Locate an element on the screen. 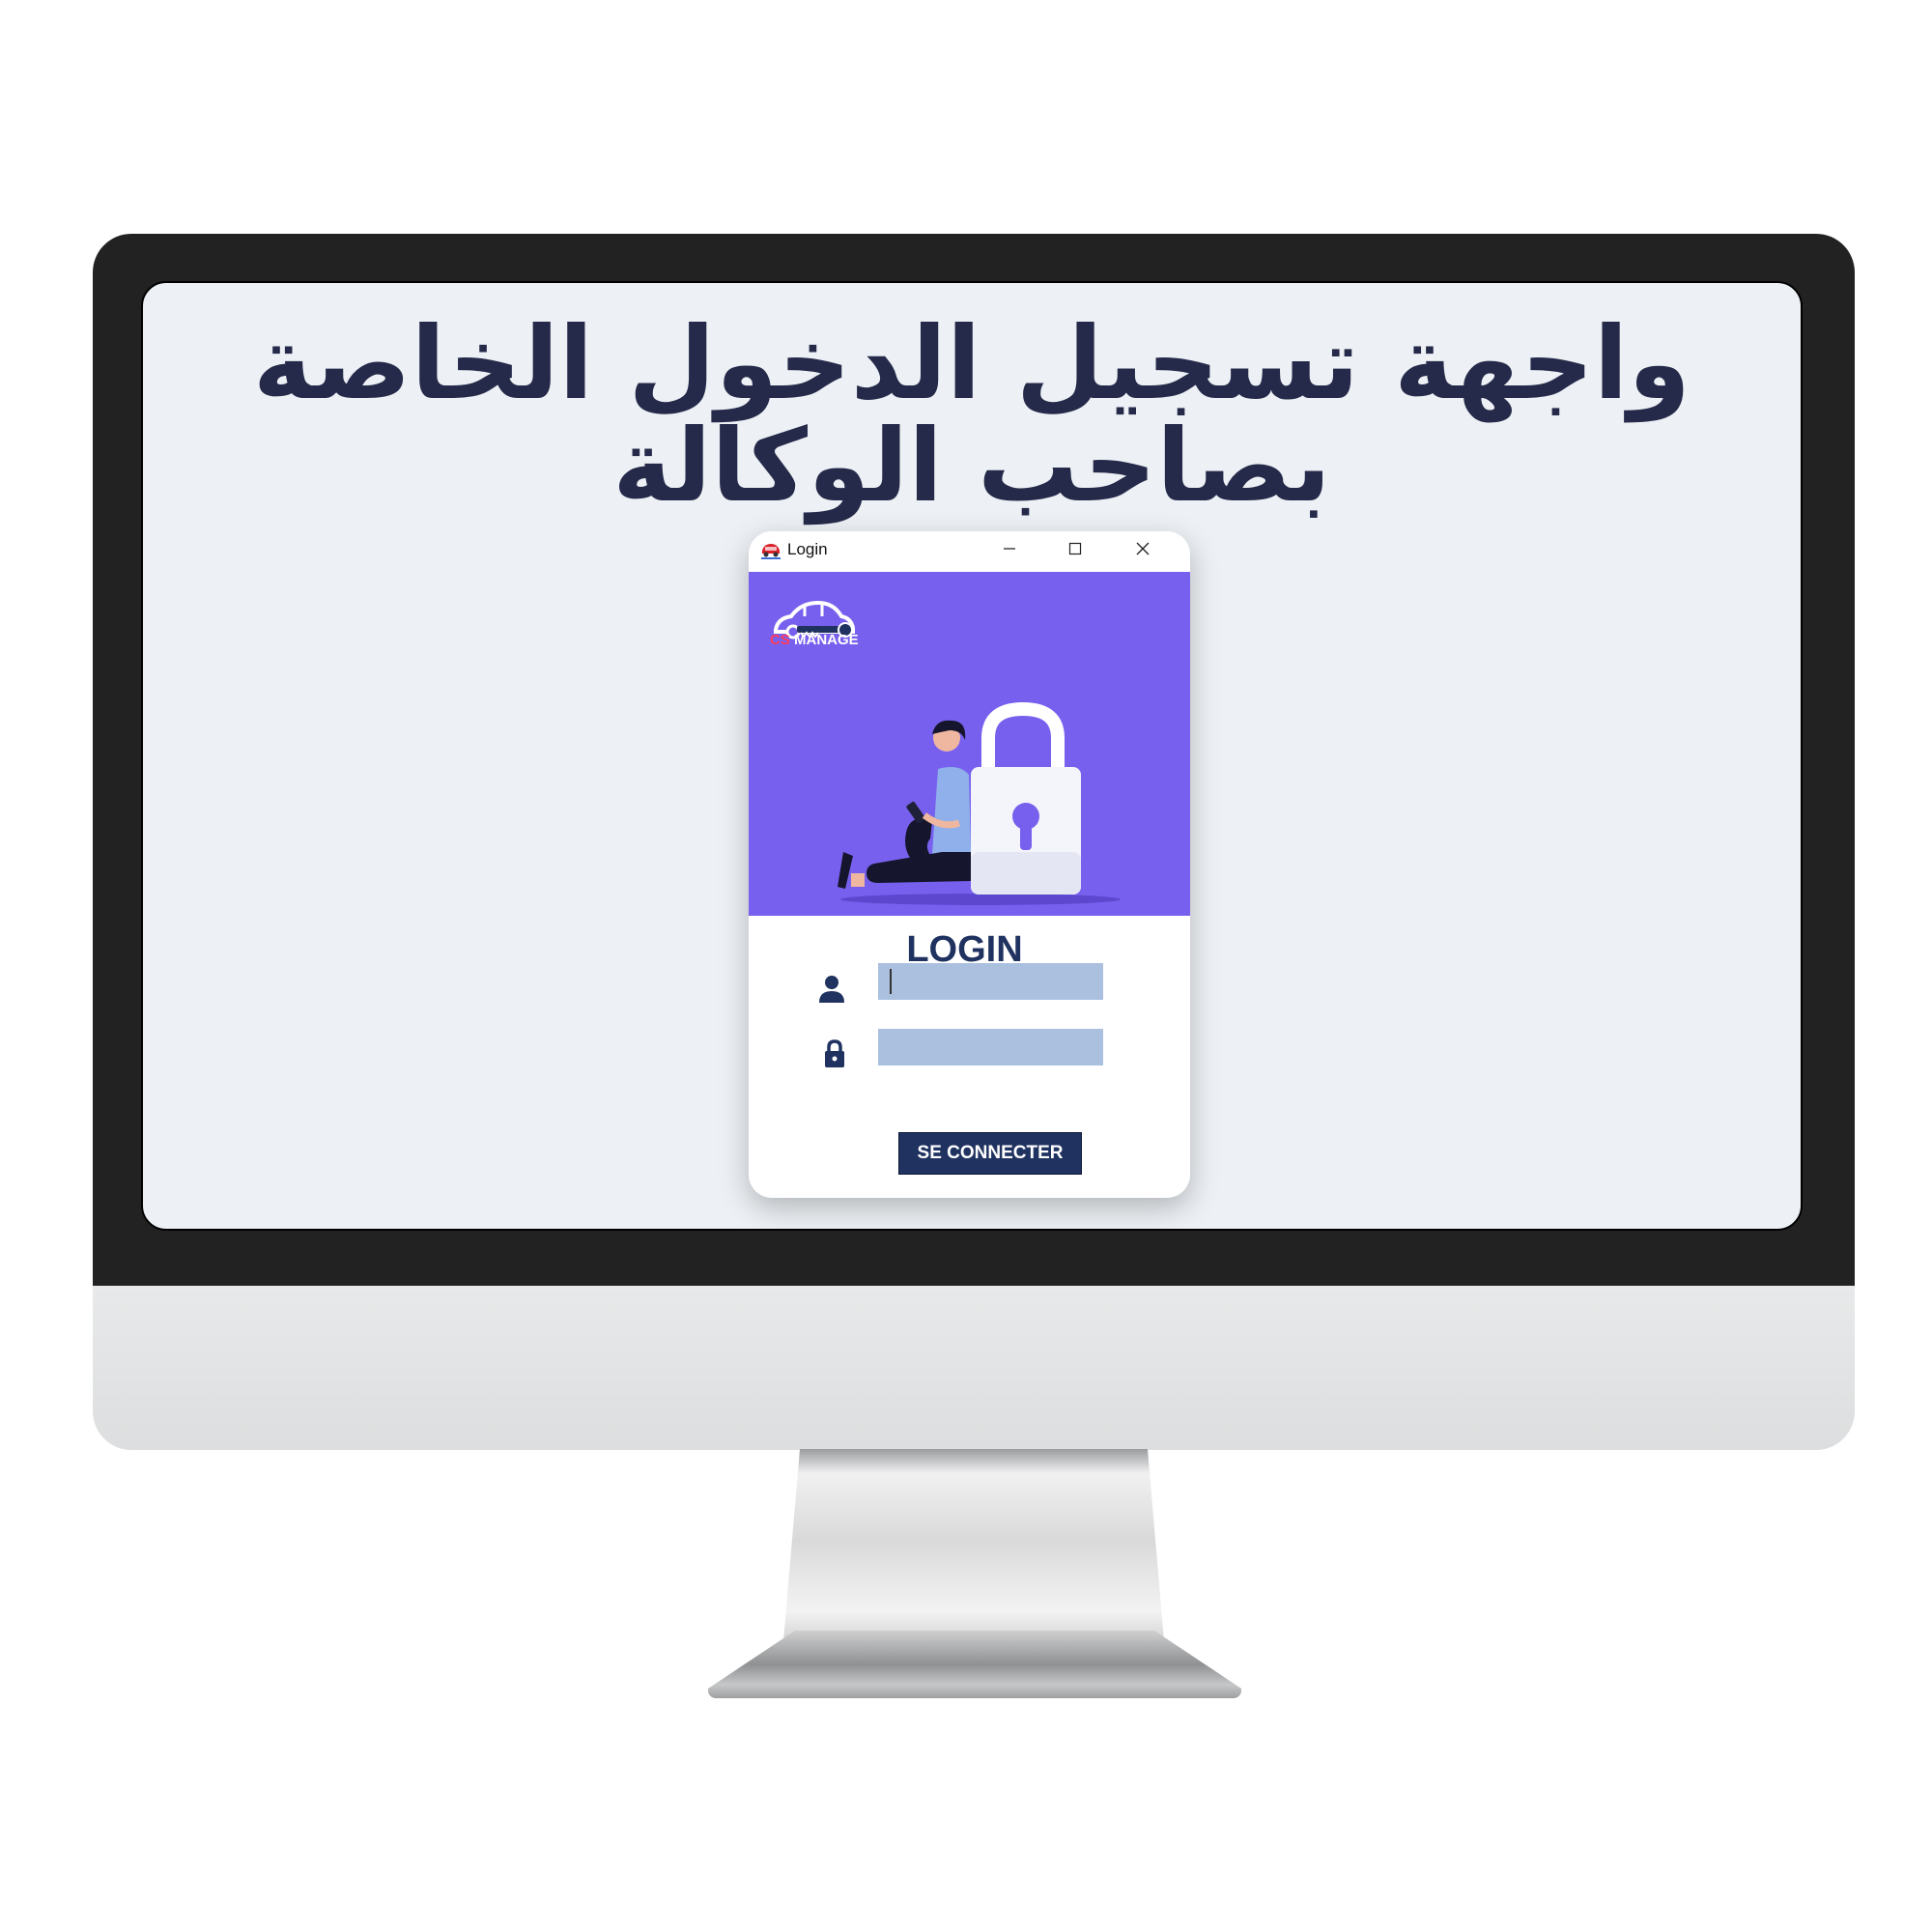 The width and height of the screenshot is (1932, 1932). headline-line-1: واجهة تسجيل الدخول الخاصة is located at coordinates (971, 363).